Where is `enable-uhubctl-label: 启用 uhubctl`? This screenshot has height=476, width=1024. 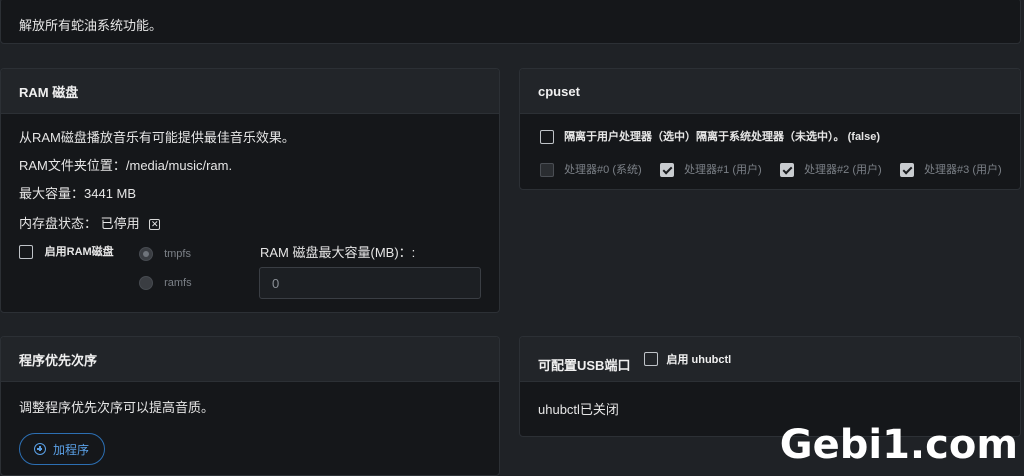 enable-uhubctl-label: 启用 uhubctl is located at coordinates (699, 360).